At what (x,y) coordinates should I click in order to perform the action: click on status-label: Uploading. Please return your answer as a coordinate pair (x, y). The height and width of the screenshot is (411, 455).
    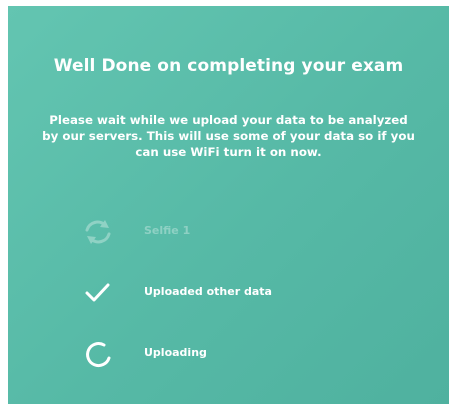
    Looking at the image, I should click on (175, 352).